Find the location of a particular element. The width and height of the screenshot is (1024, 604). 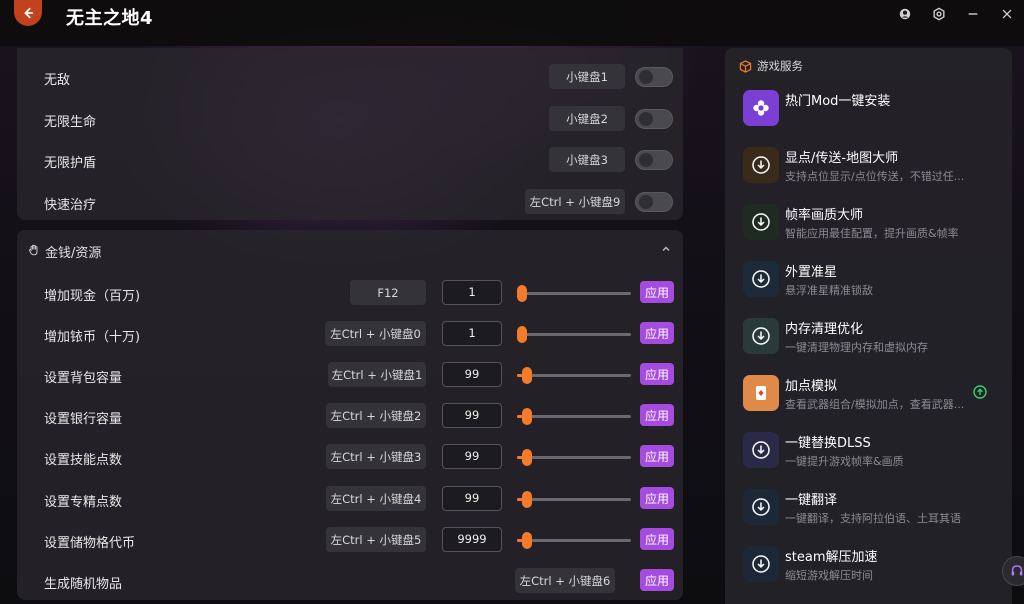

resource-row: 增加现金（百万) F12 1 应用 is located at coordinates (350, 293).